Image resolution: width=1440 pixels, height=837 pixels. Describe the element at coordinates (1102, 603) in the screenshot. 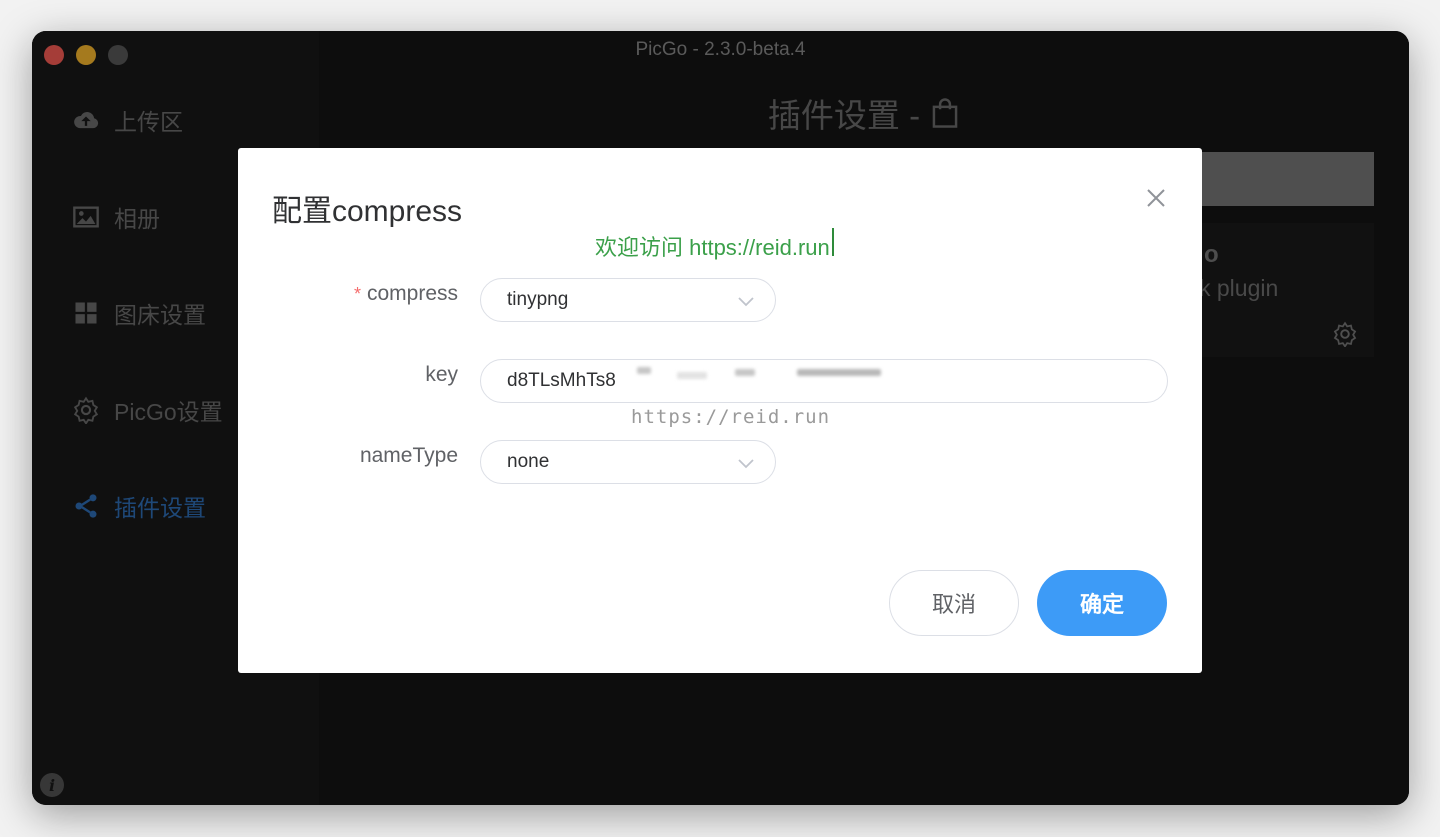

I see `confirm-button: 确定` at that location.